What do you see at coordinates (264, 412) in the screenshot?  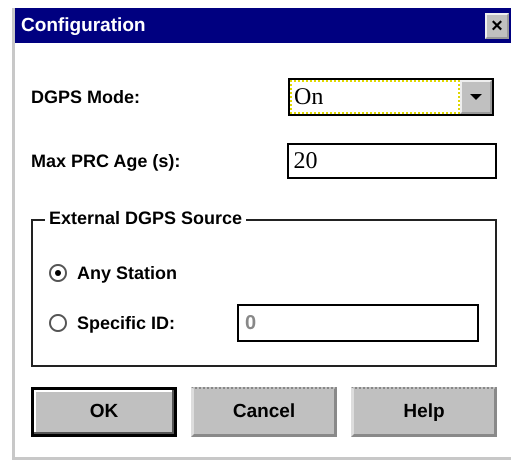 I see `dialog-button: Cancel` at bounding box center [264, 412].